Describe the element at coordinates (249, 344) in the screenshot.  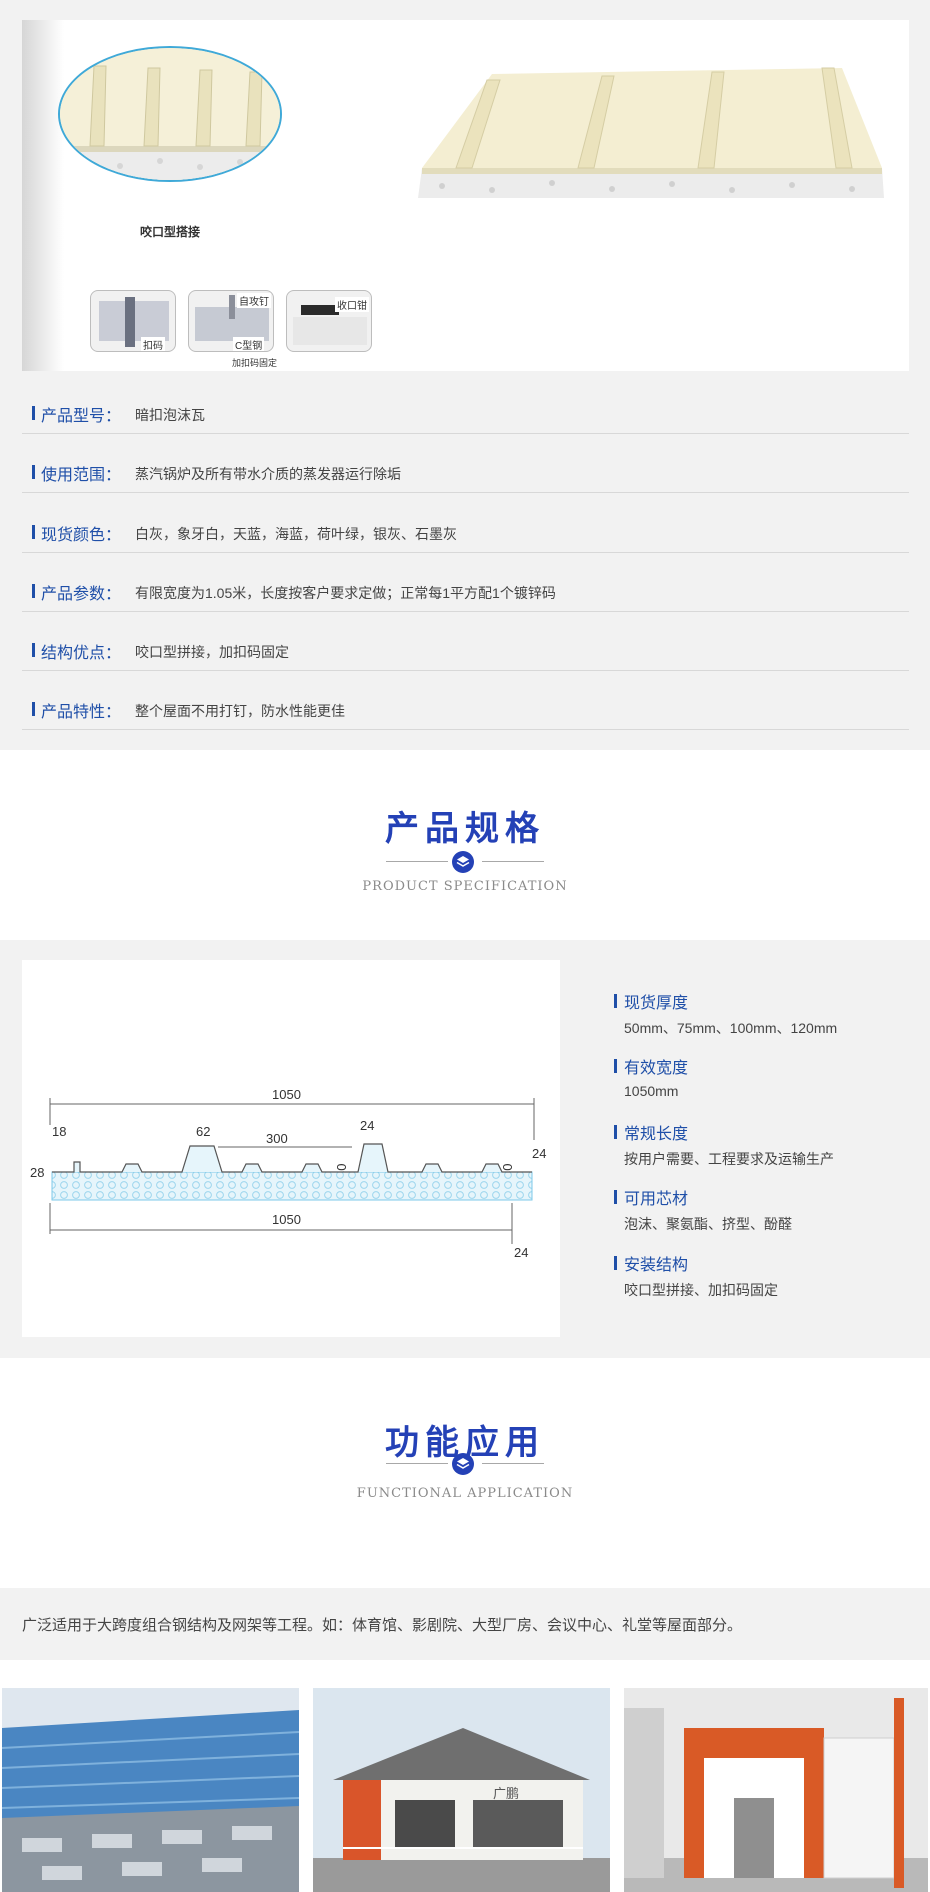
I see `thumb-label-c-steel: C型钢` at that location.